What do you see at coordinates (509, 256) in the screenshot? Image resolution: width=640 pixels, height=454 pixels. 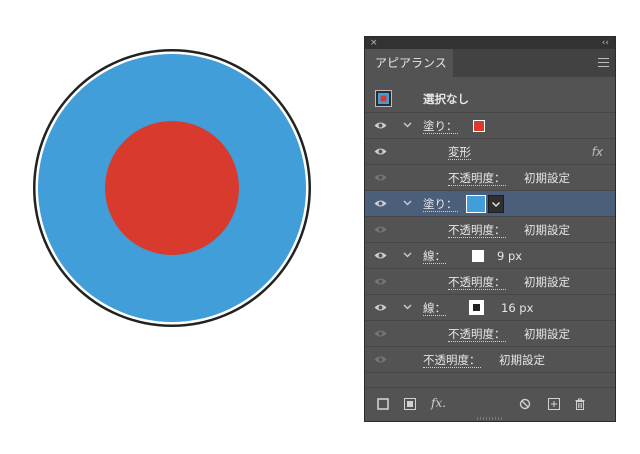 I see `stroke-weight-value: 9 px` at bounding box center [509, 256].